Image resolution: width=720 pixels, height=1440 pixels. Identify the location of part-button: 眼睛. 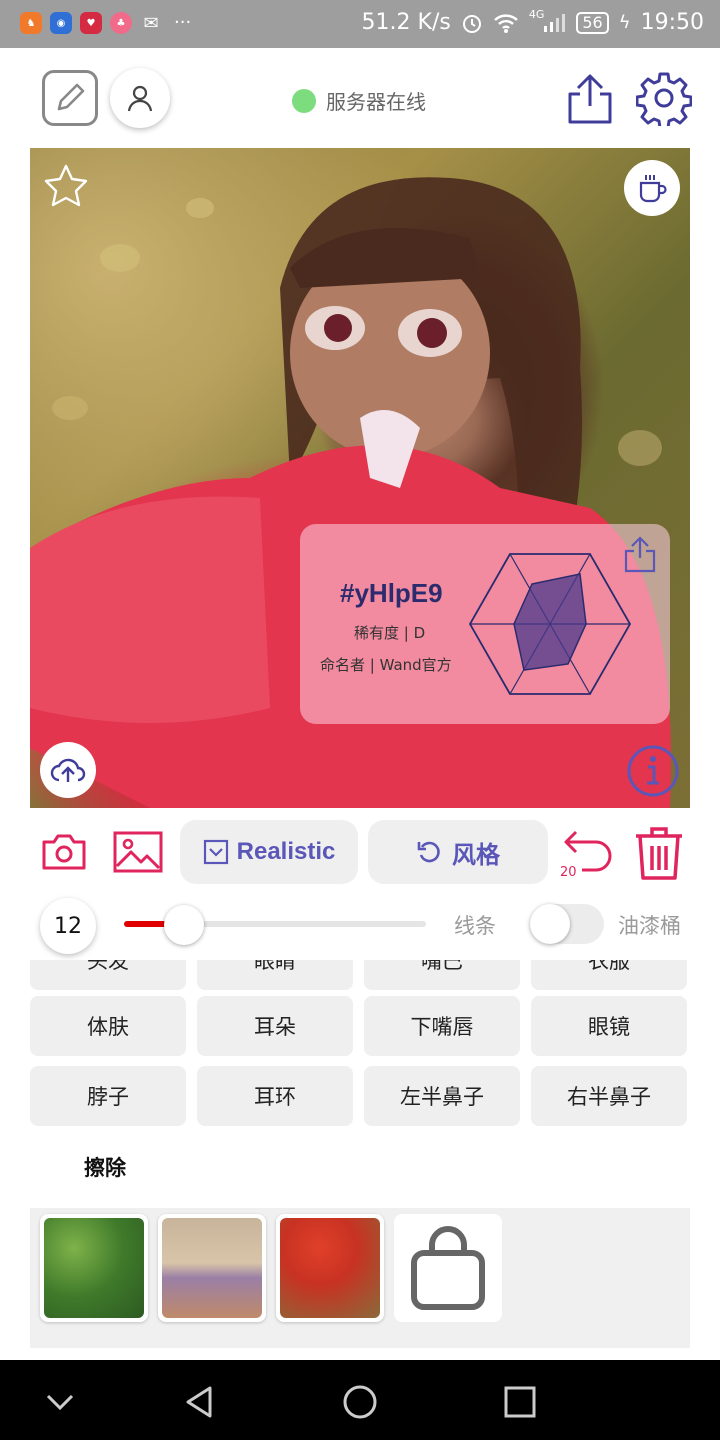
(275, 975).